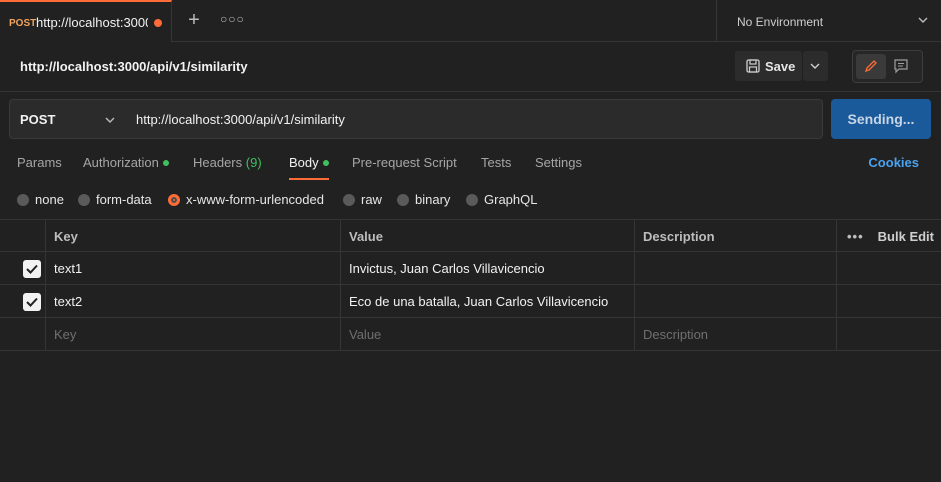 The height and width of the screenshot is (482, 941). I want to click on key-placeholder: Key, so click(193, 334).